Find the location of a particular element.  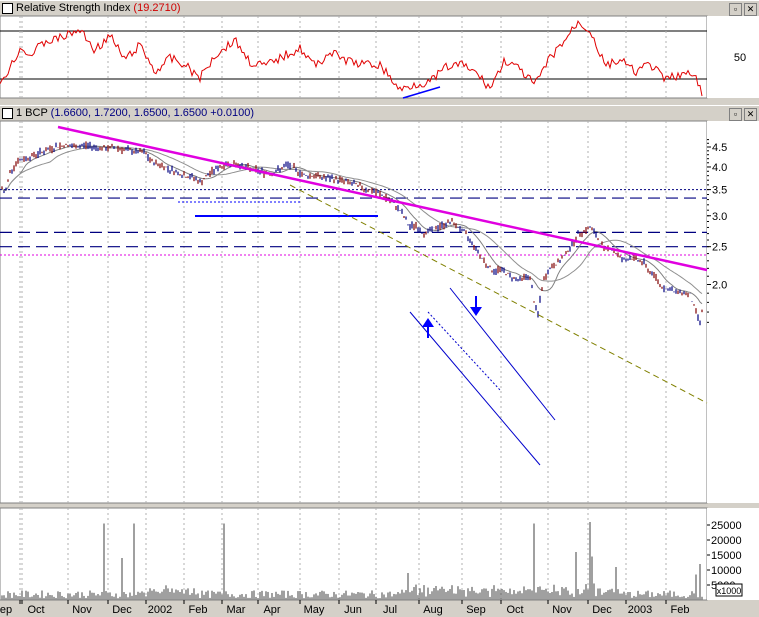

x-tick-label: Jun is located at coordinates (353, 610).